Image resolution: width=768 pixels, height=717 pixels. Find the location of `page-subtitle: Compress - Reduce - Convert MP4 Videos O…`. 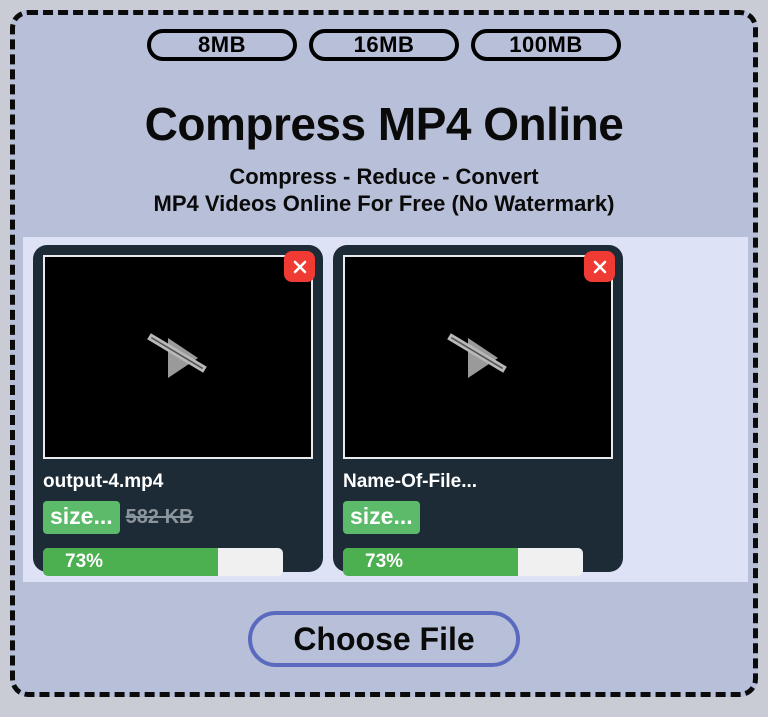

page-subtitle: Compress - Reduce - Convert MP4 Videos O… is located at coordinates (384, 190).